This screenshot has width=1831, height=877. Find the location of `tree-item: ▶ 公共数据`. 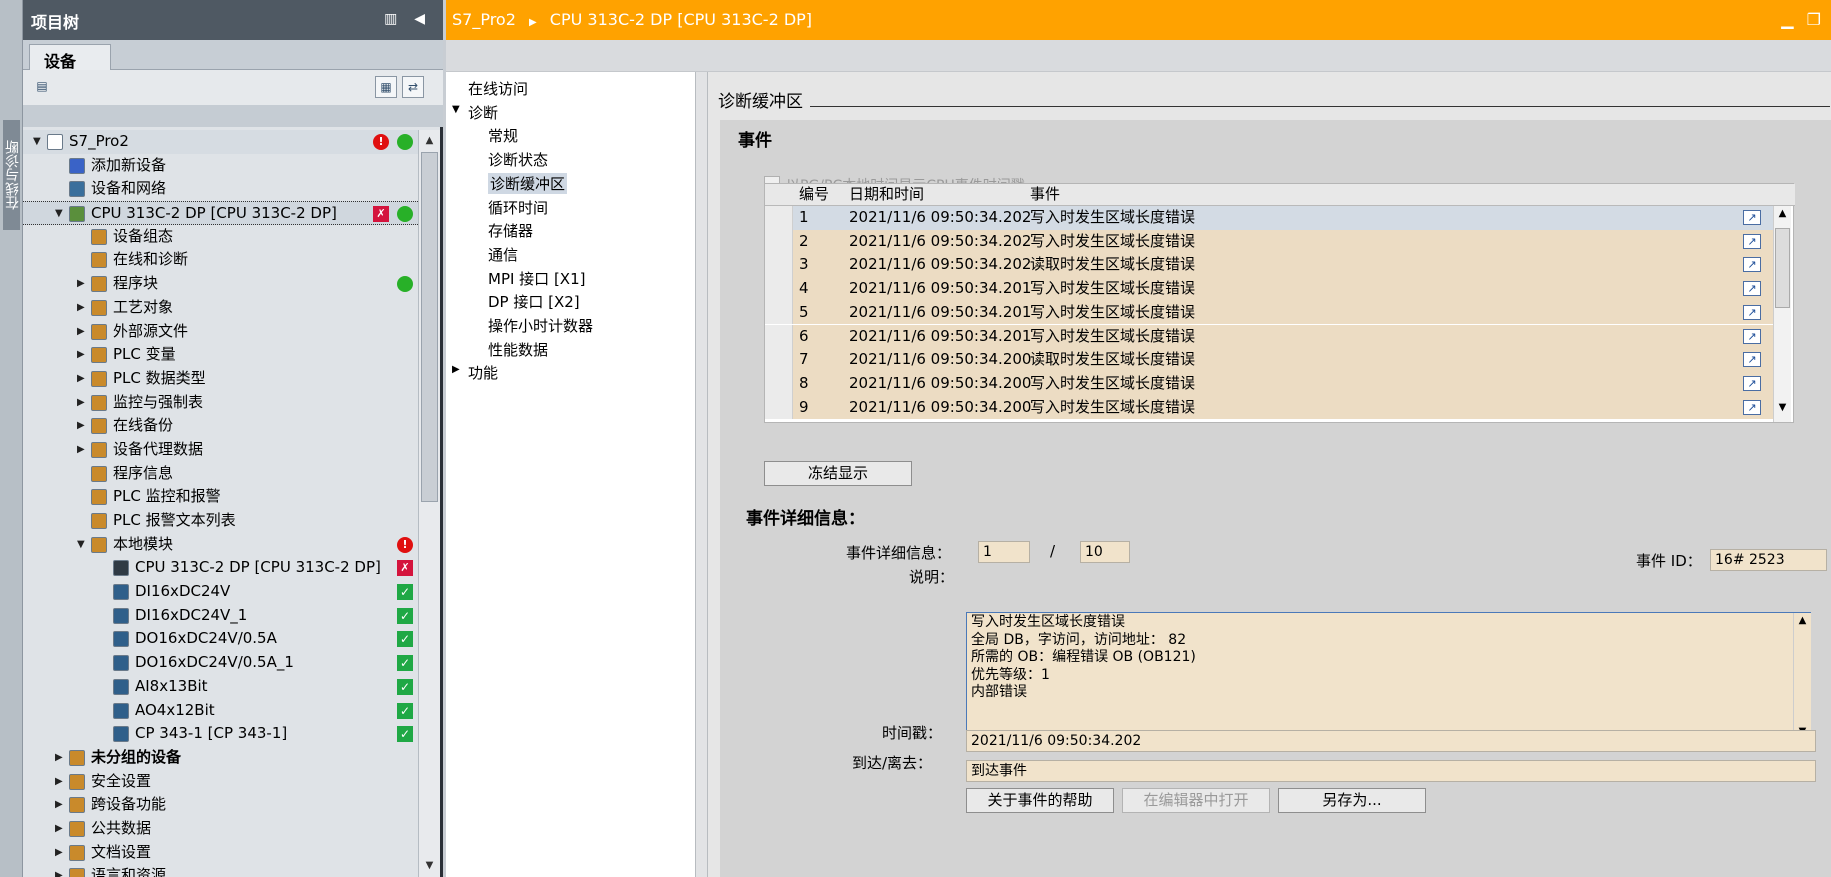

tree-item: ▶ 公共数据 is located at coordinates (220, 829).